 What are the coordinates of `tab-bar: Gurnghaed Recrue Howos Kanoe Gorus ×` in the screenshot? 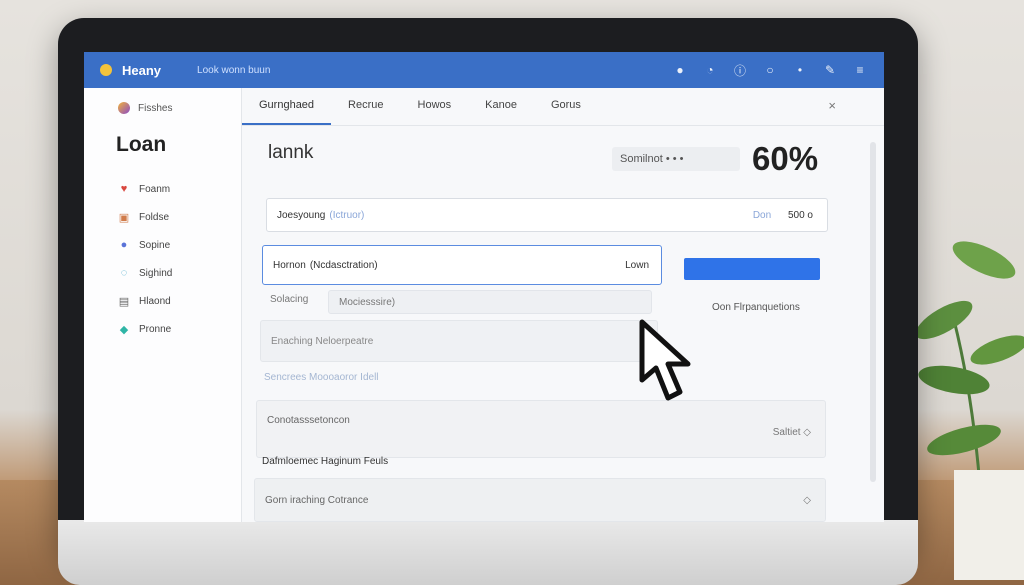 It's located at (563, 107).